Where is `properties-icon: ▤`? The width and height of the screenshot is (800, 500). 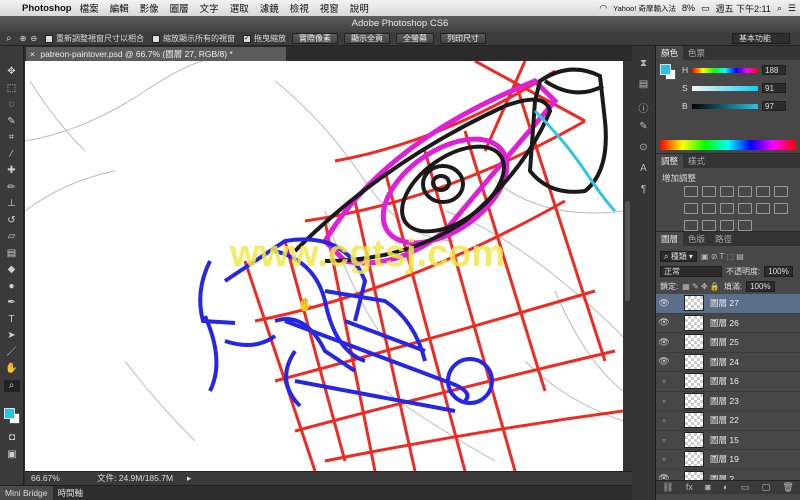
properties-icon: ▤ is located at coordinates (644, 85).